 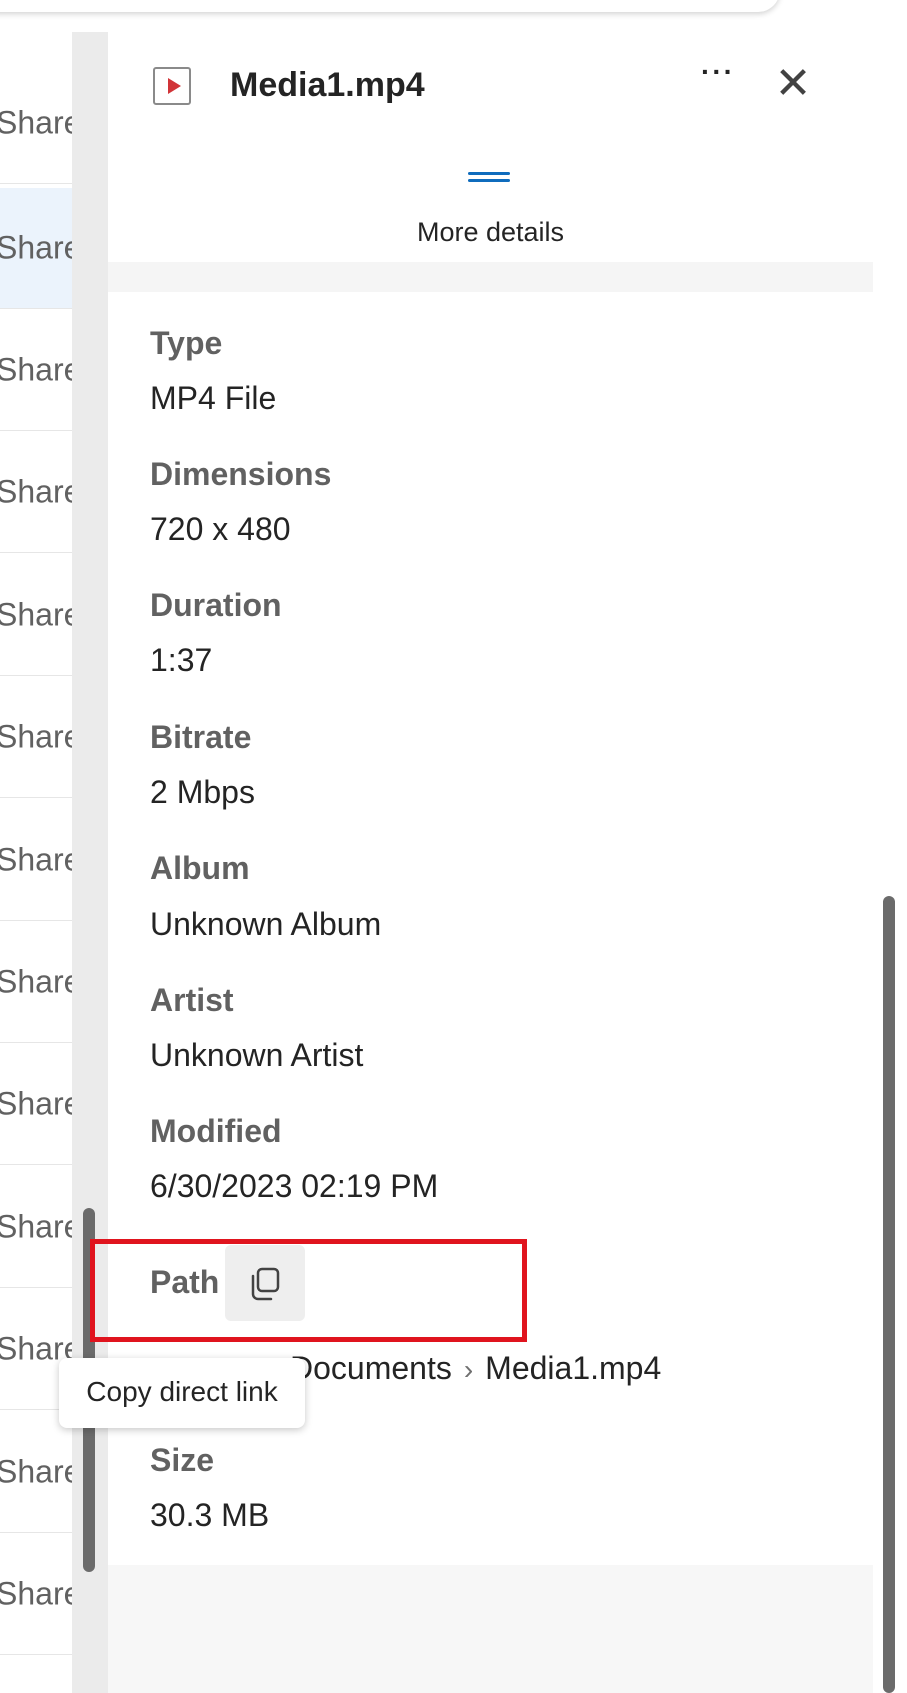 What do you see at coordinates (210, 1515) in the screenshot?
I see `size-value: 30.3 MB` at bounding box center [210, 1515].